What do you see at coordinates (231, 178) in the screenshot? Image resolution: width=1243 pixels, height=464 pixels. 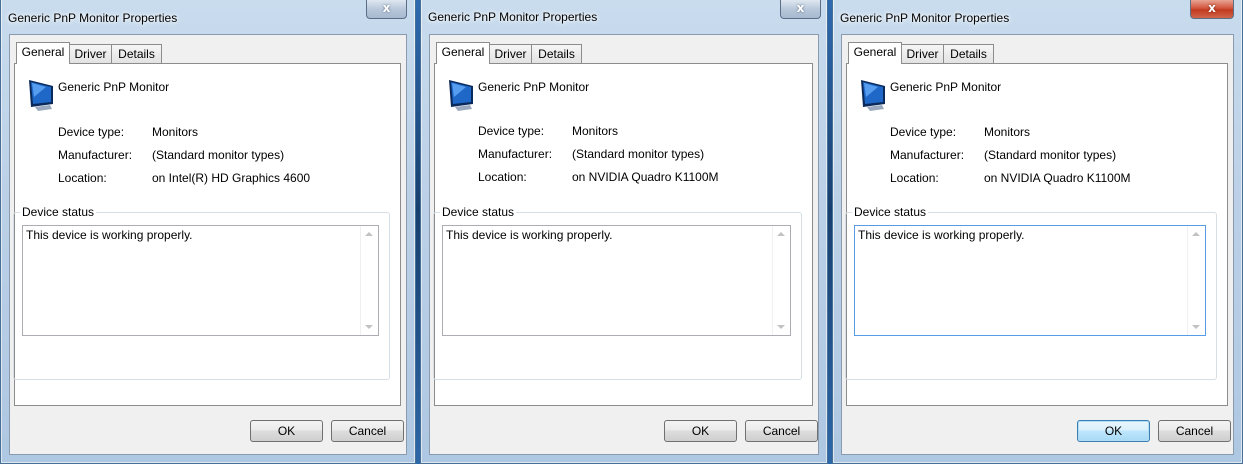 I see `location-value: on Intel(R) HD Graphics 4600` at bounding box center [231, 178].